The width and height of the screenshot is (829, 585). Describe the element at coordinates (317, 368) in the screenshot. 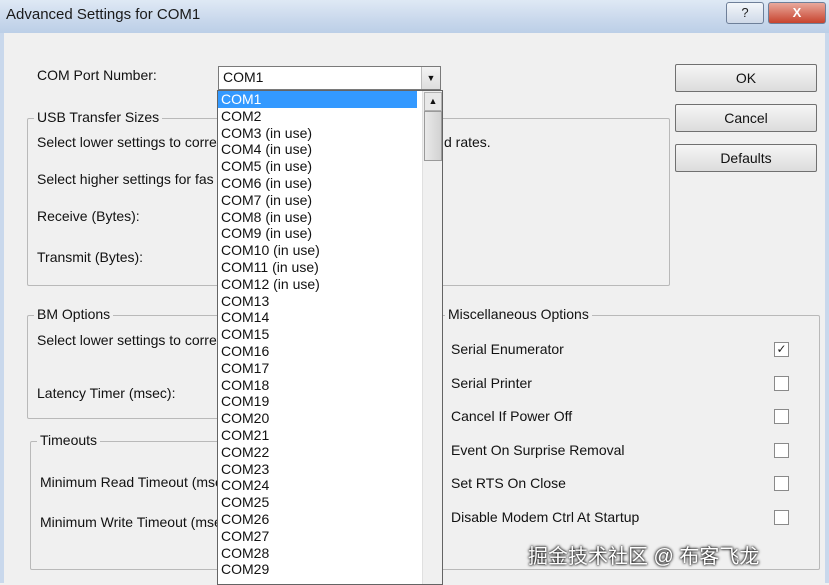

I see `dropdown-option: COM17` at that location.